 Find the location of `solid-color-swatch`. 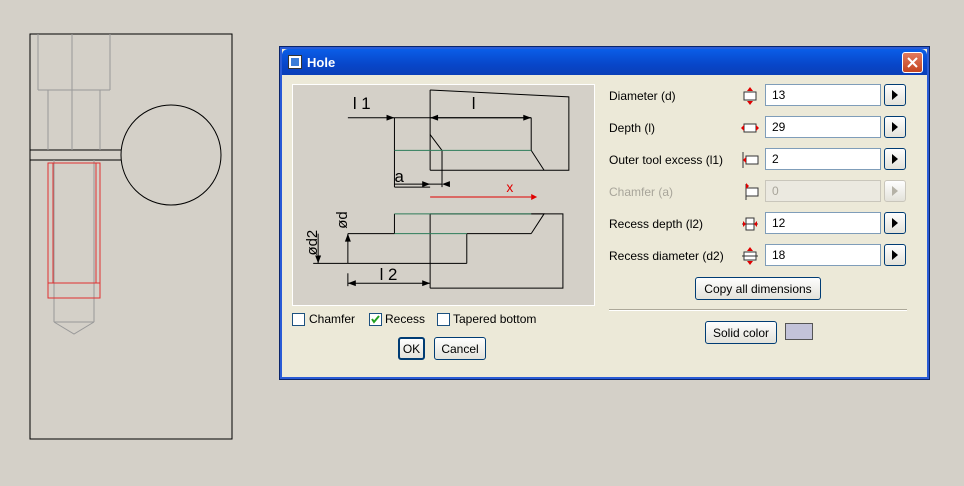

solid-color-swatch is located at coordinates (799, 331).